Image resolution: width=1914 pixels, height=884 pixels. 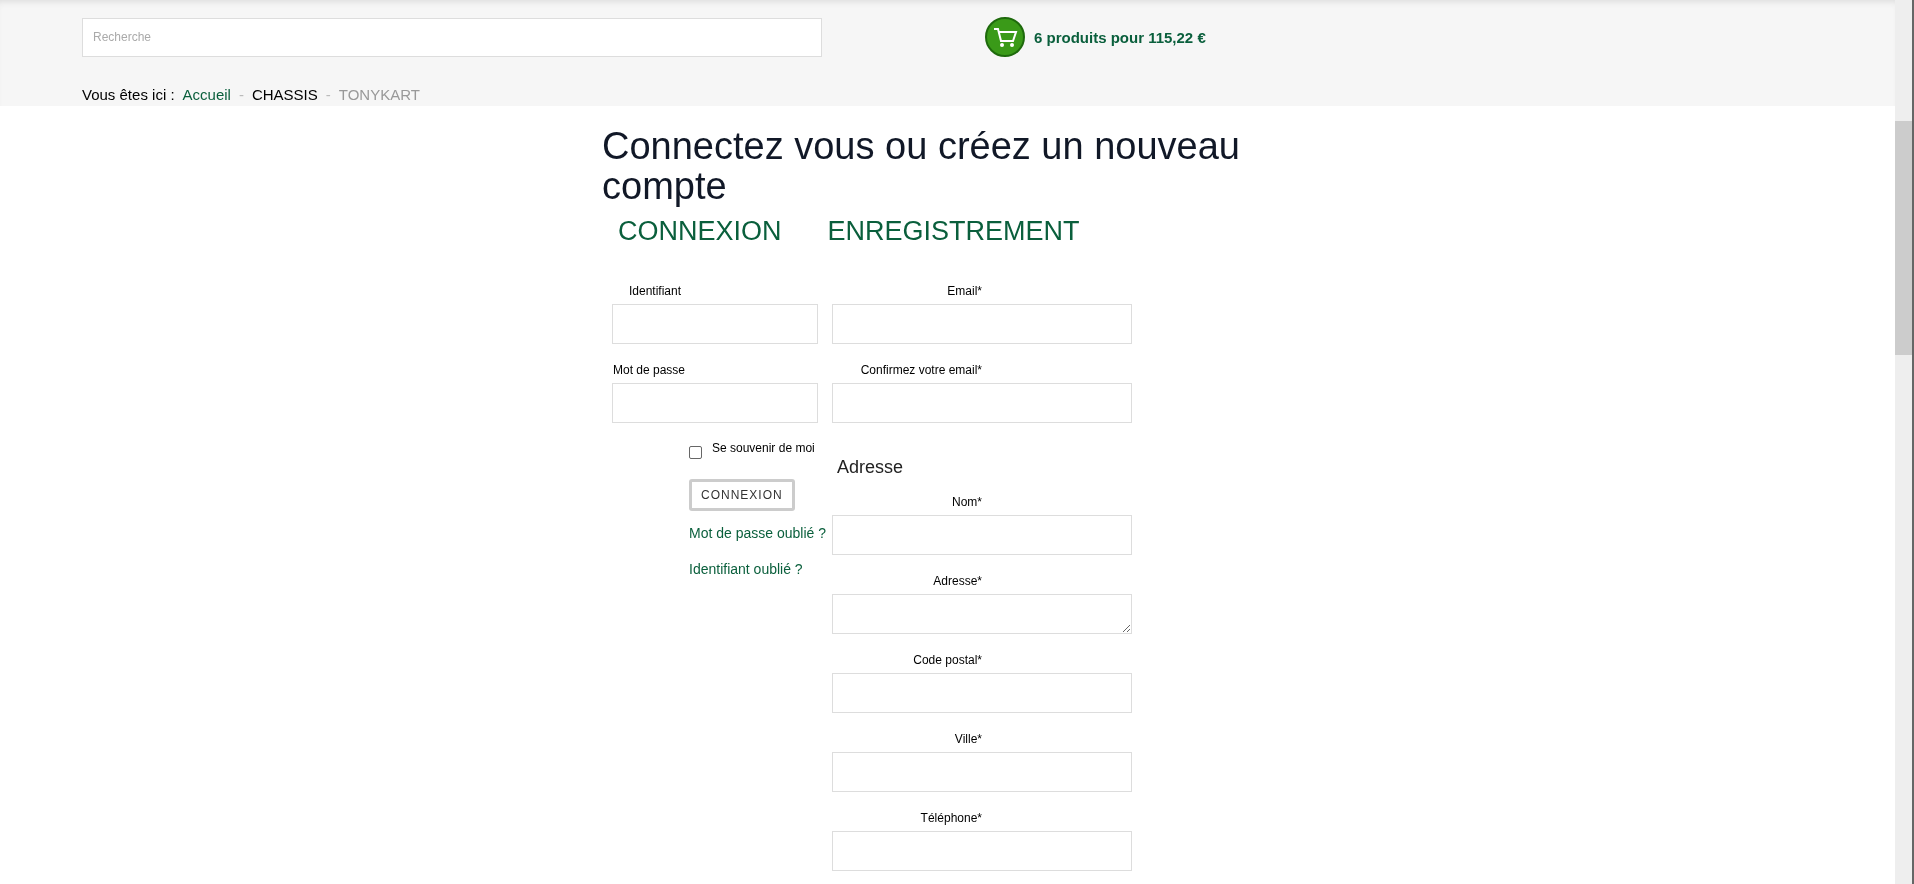 I want to click on breadcrumb-link: Accueil, so click(x=206, y=94).